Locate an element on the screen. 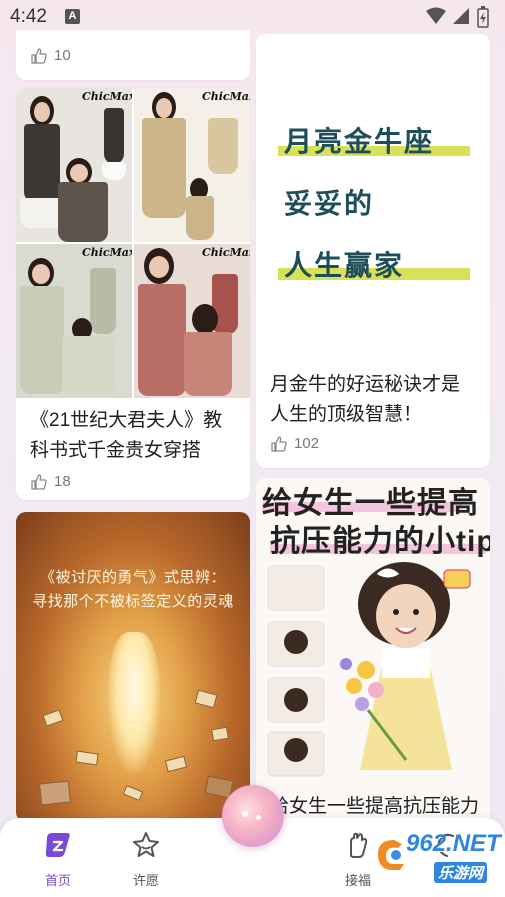 The image size is (505, 897). app-notification-icon: A is located at coordinates (72, 16).